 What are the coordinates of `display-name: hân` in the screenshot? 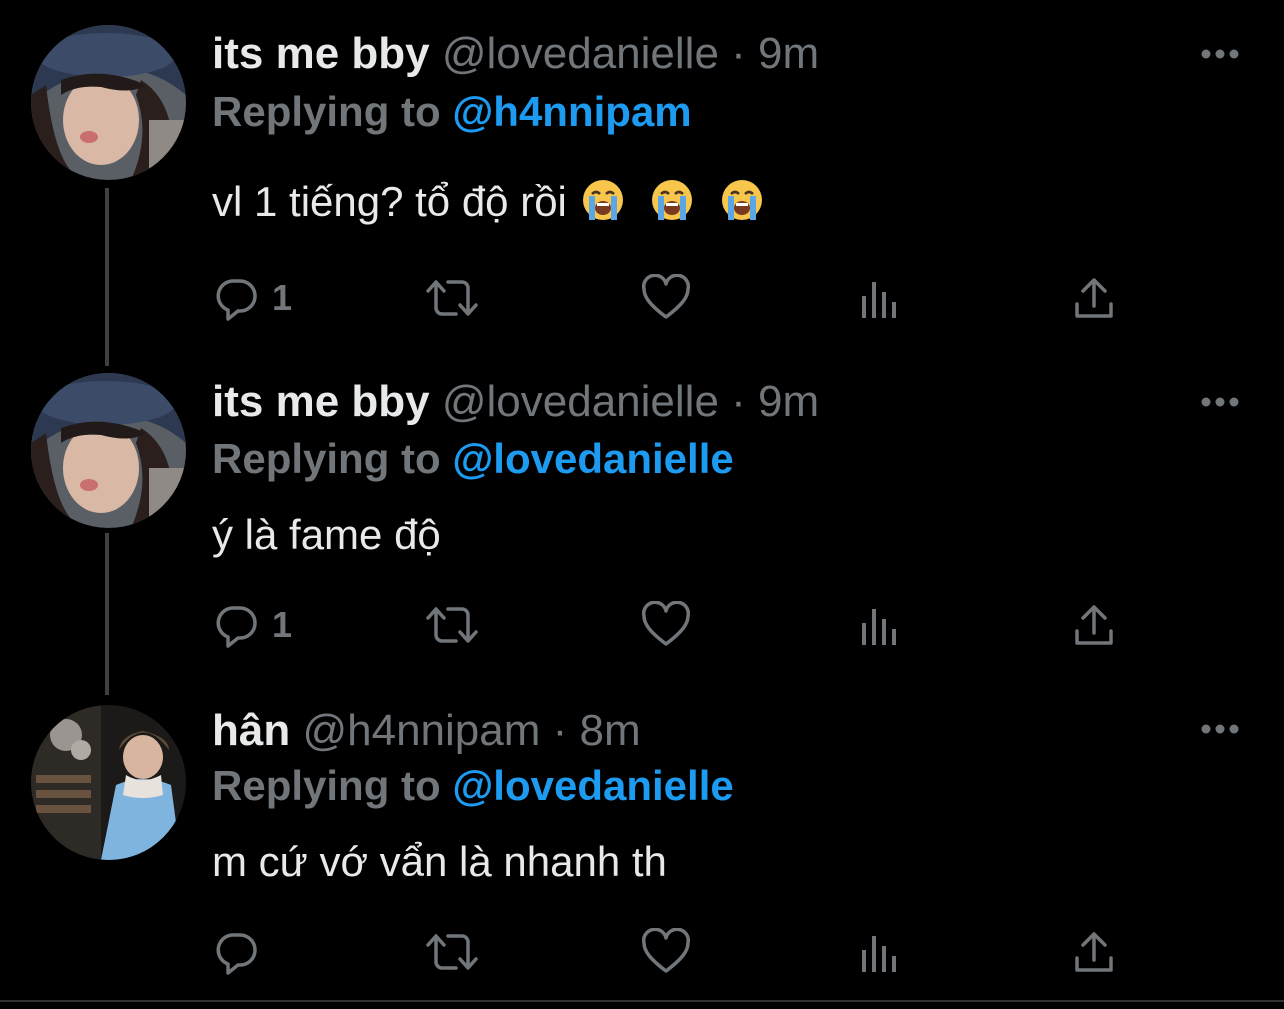 It's located at (251, 730).